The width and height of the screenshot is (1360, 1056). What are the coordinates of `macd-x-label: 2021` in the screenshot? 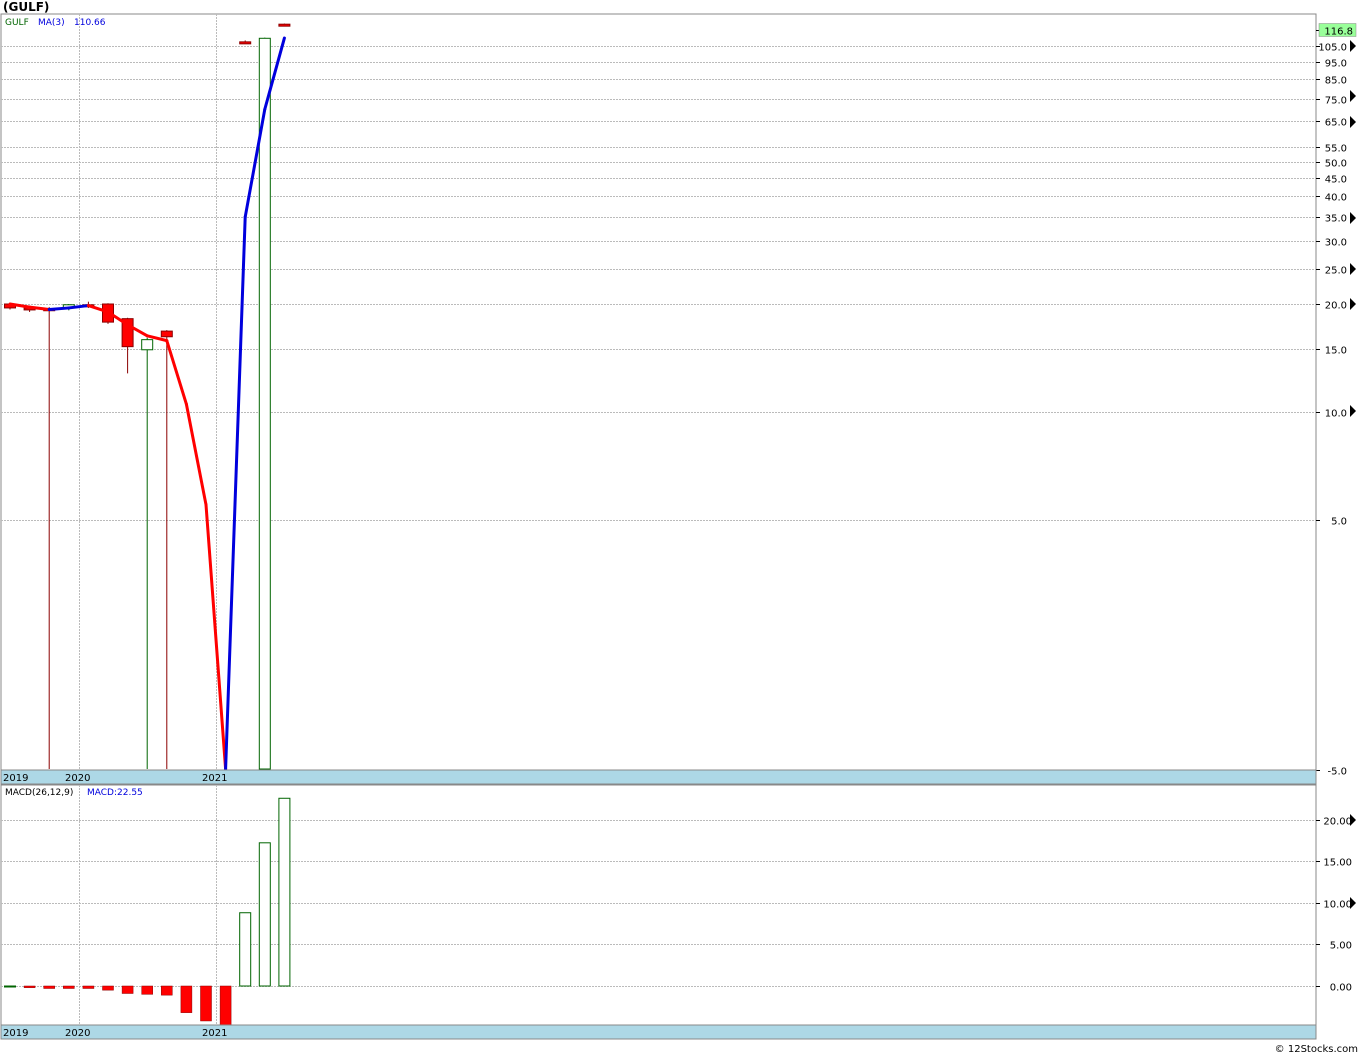 It's located at (214, 1033).